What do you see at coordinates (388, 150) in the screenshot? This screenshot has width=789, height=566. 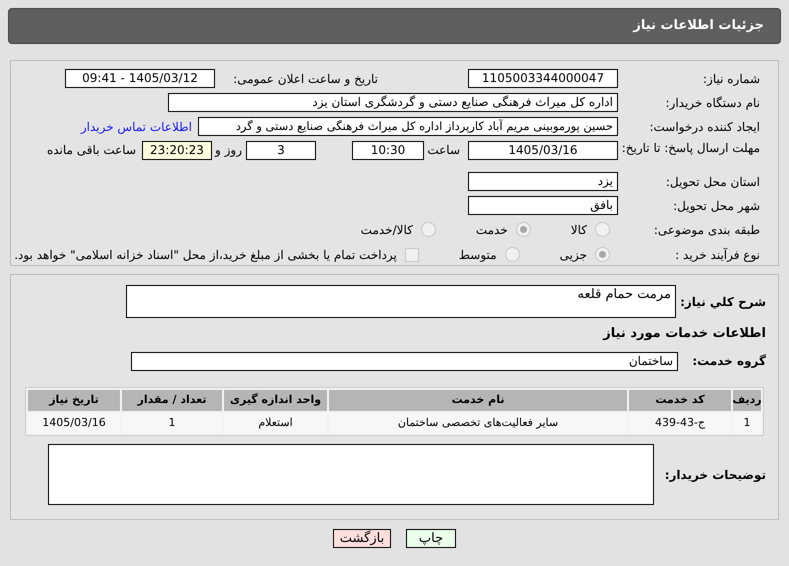 I see `deadline-time-field: 10:30` at bounding box center [388, 150].